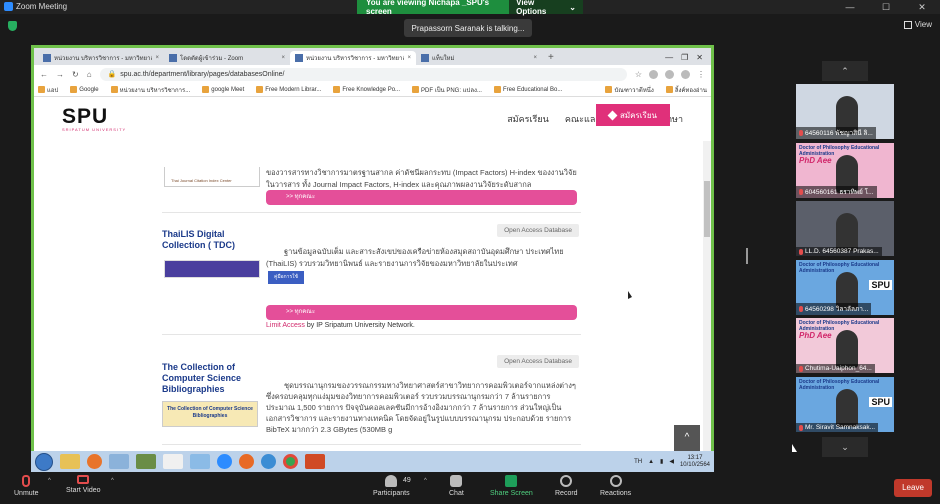 Image resolution: width=940 pixels, height=504 pixels. I want to click on internet-explorer-icon, so click(268, 461).